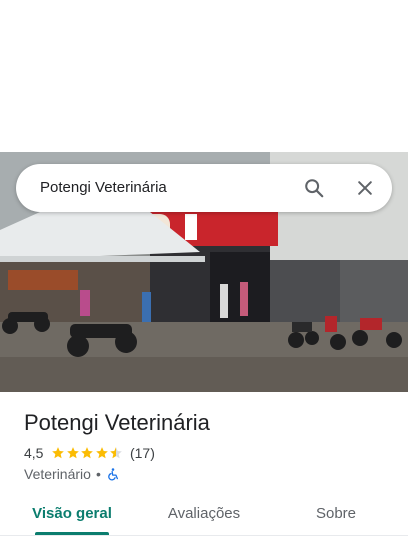 This screenshot has height=544, width=408. What do you see at coordinates (34, 453) in the screenshot?
I see `rating-value: 4,5` at bounding box center [34, 453].